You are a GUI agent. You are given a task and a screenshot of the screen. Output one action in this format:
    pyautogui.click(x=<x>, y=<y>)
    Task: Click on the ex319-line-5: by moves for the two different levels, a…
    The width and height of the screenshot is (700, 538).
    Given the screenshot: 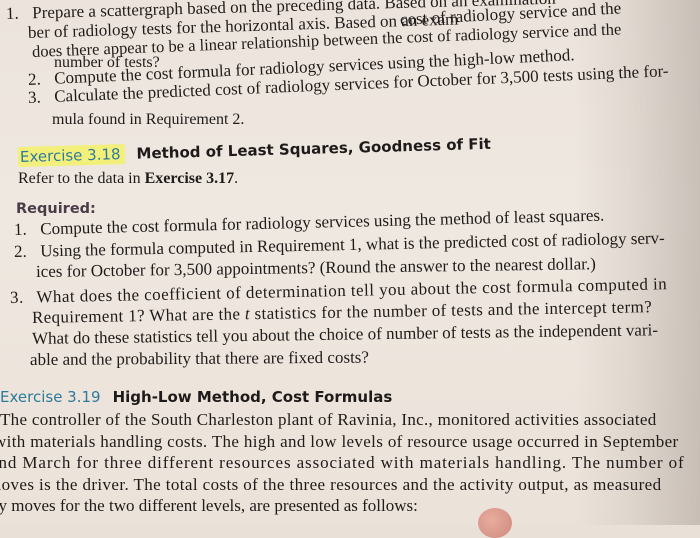 What is the action you would take?
    pyautogui.click(x=209, y=505)
    